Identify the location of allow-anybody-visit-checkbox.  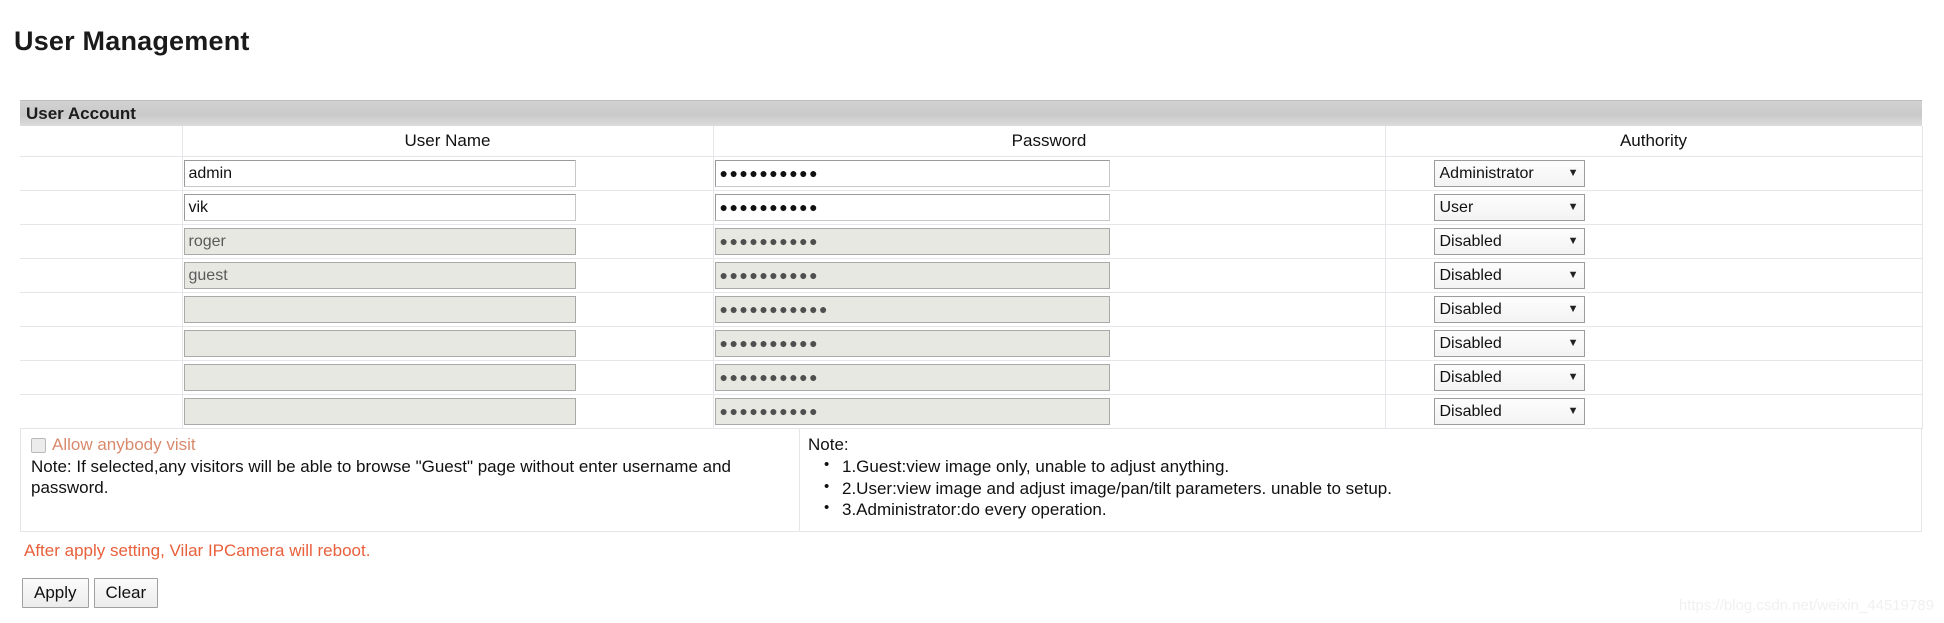
(38, 445).